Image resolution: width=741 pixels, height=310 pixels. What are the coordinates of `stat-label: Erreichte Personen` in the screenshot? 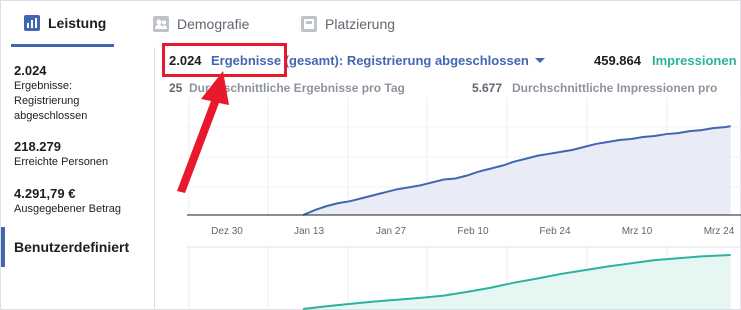 It's located at (61, 162).